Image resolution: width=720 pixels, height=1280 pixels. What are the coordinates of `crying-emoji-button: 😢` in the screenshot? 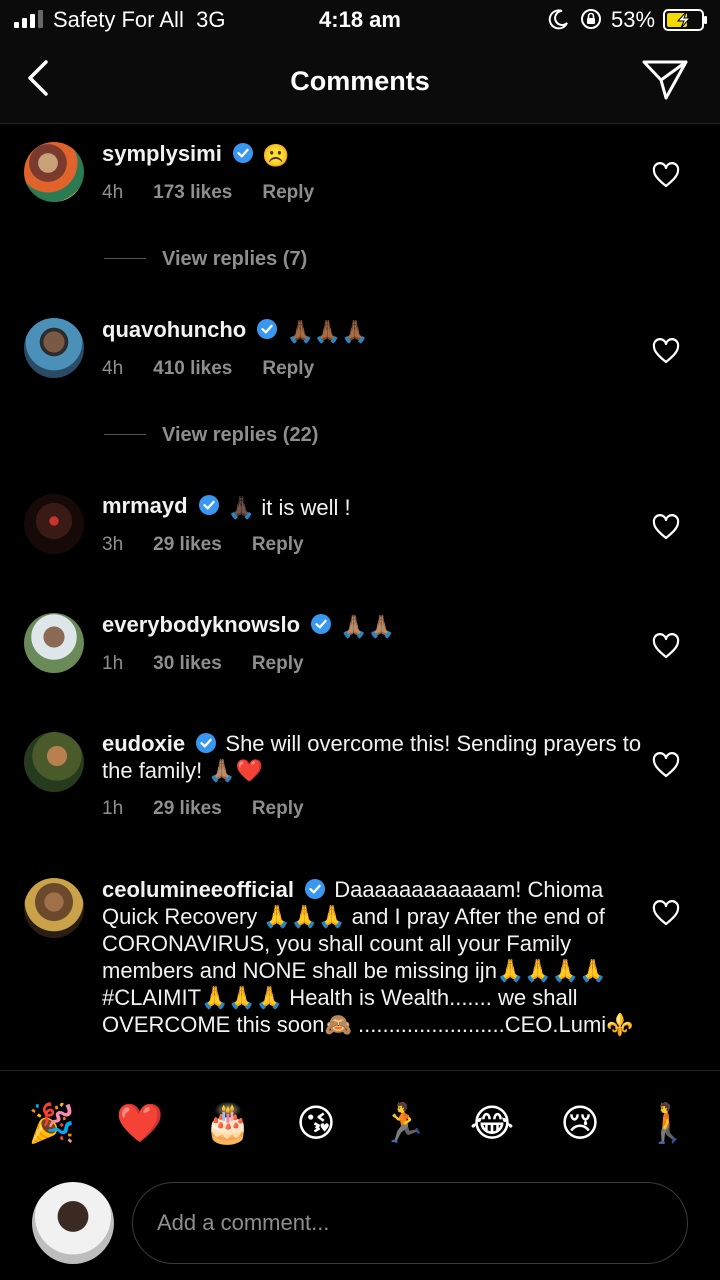 It's located at (580, 1124).